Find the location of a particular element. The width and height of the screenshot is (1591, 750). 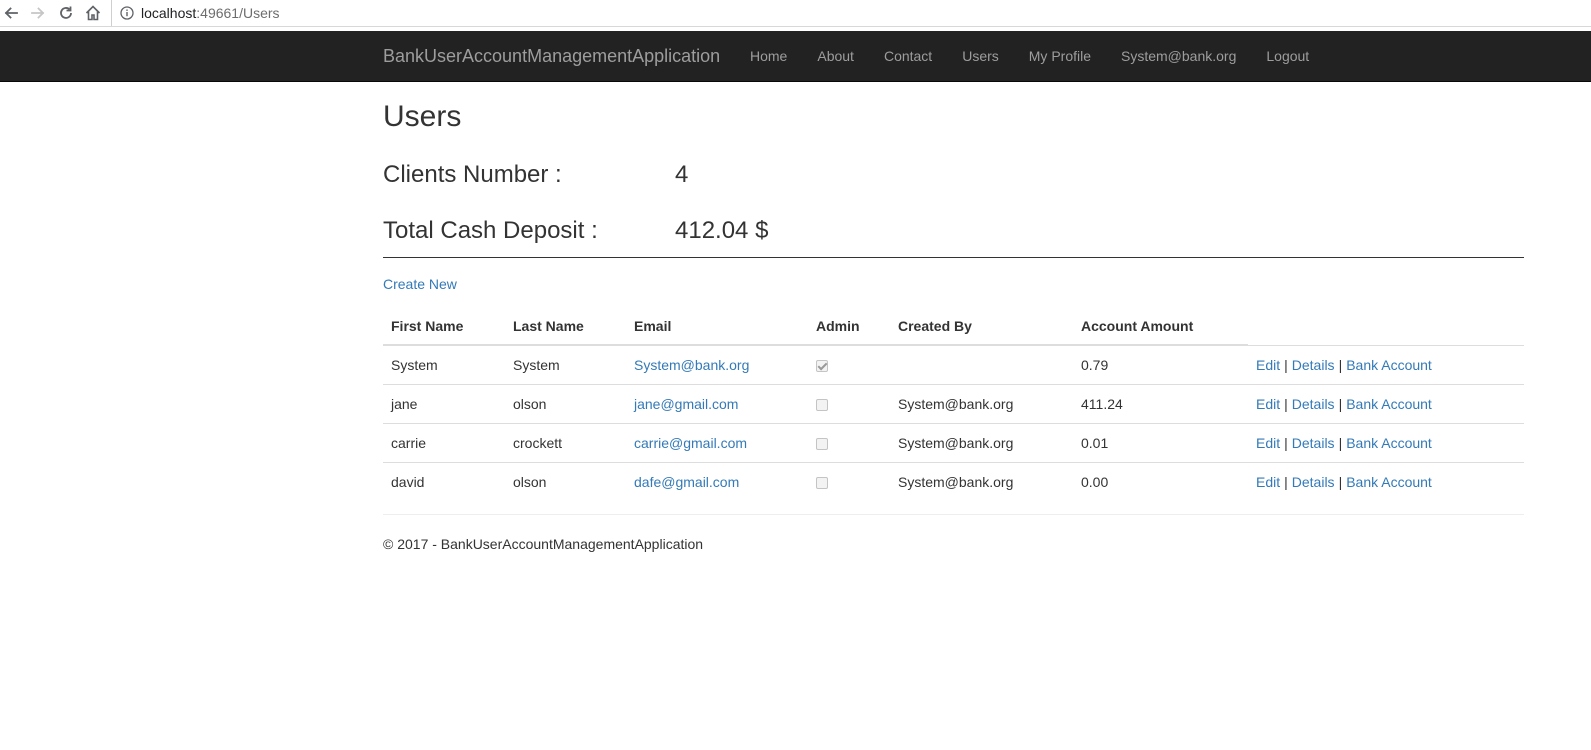

browser-toolbar: localhost:49661/Users is located at coordinates (795, 13).